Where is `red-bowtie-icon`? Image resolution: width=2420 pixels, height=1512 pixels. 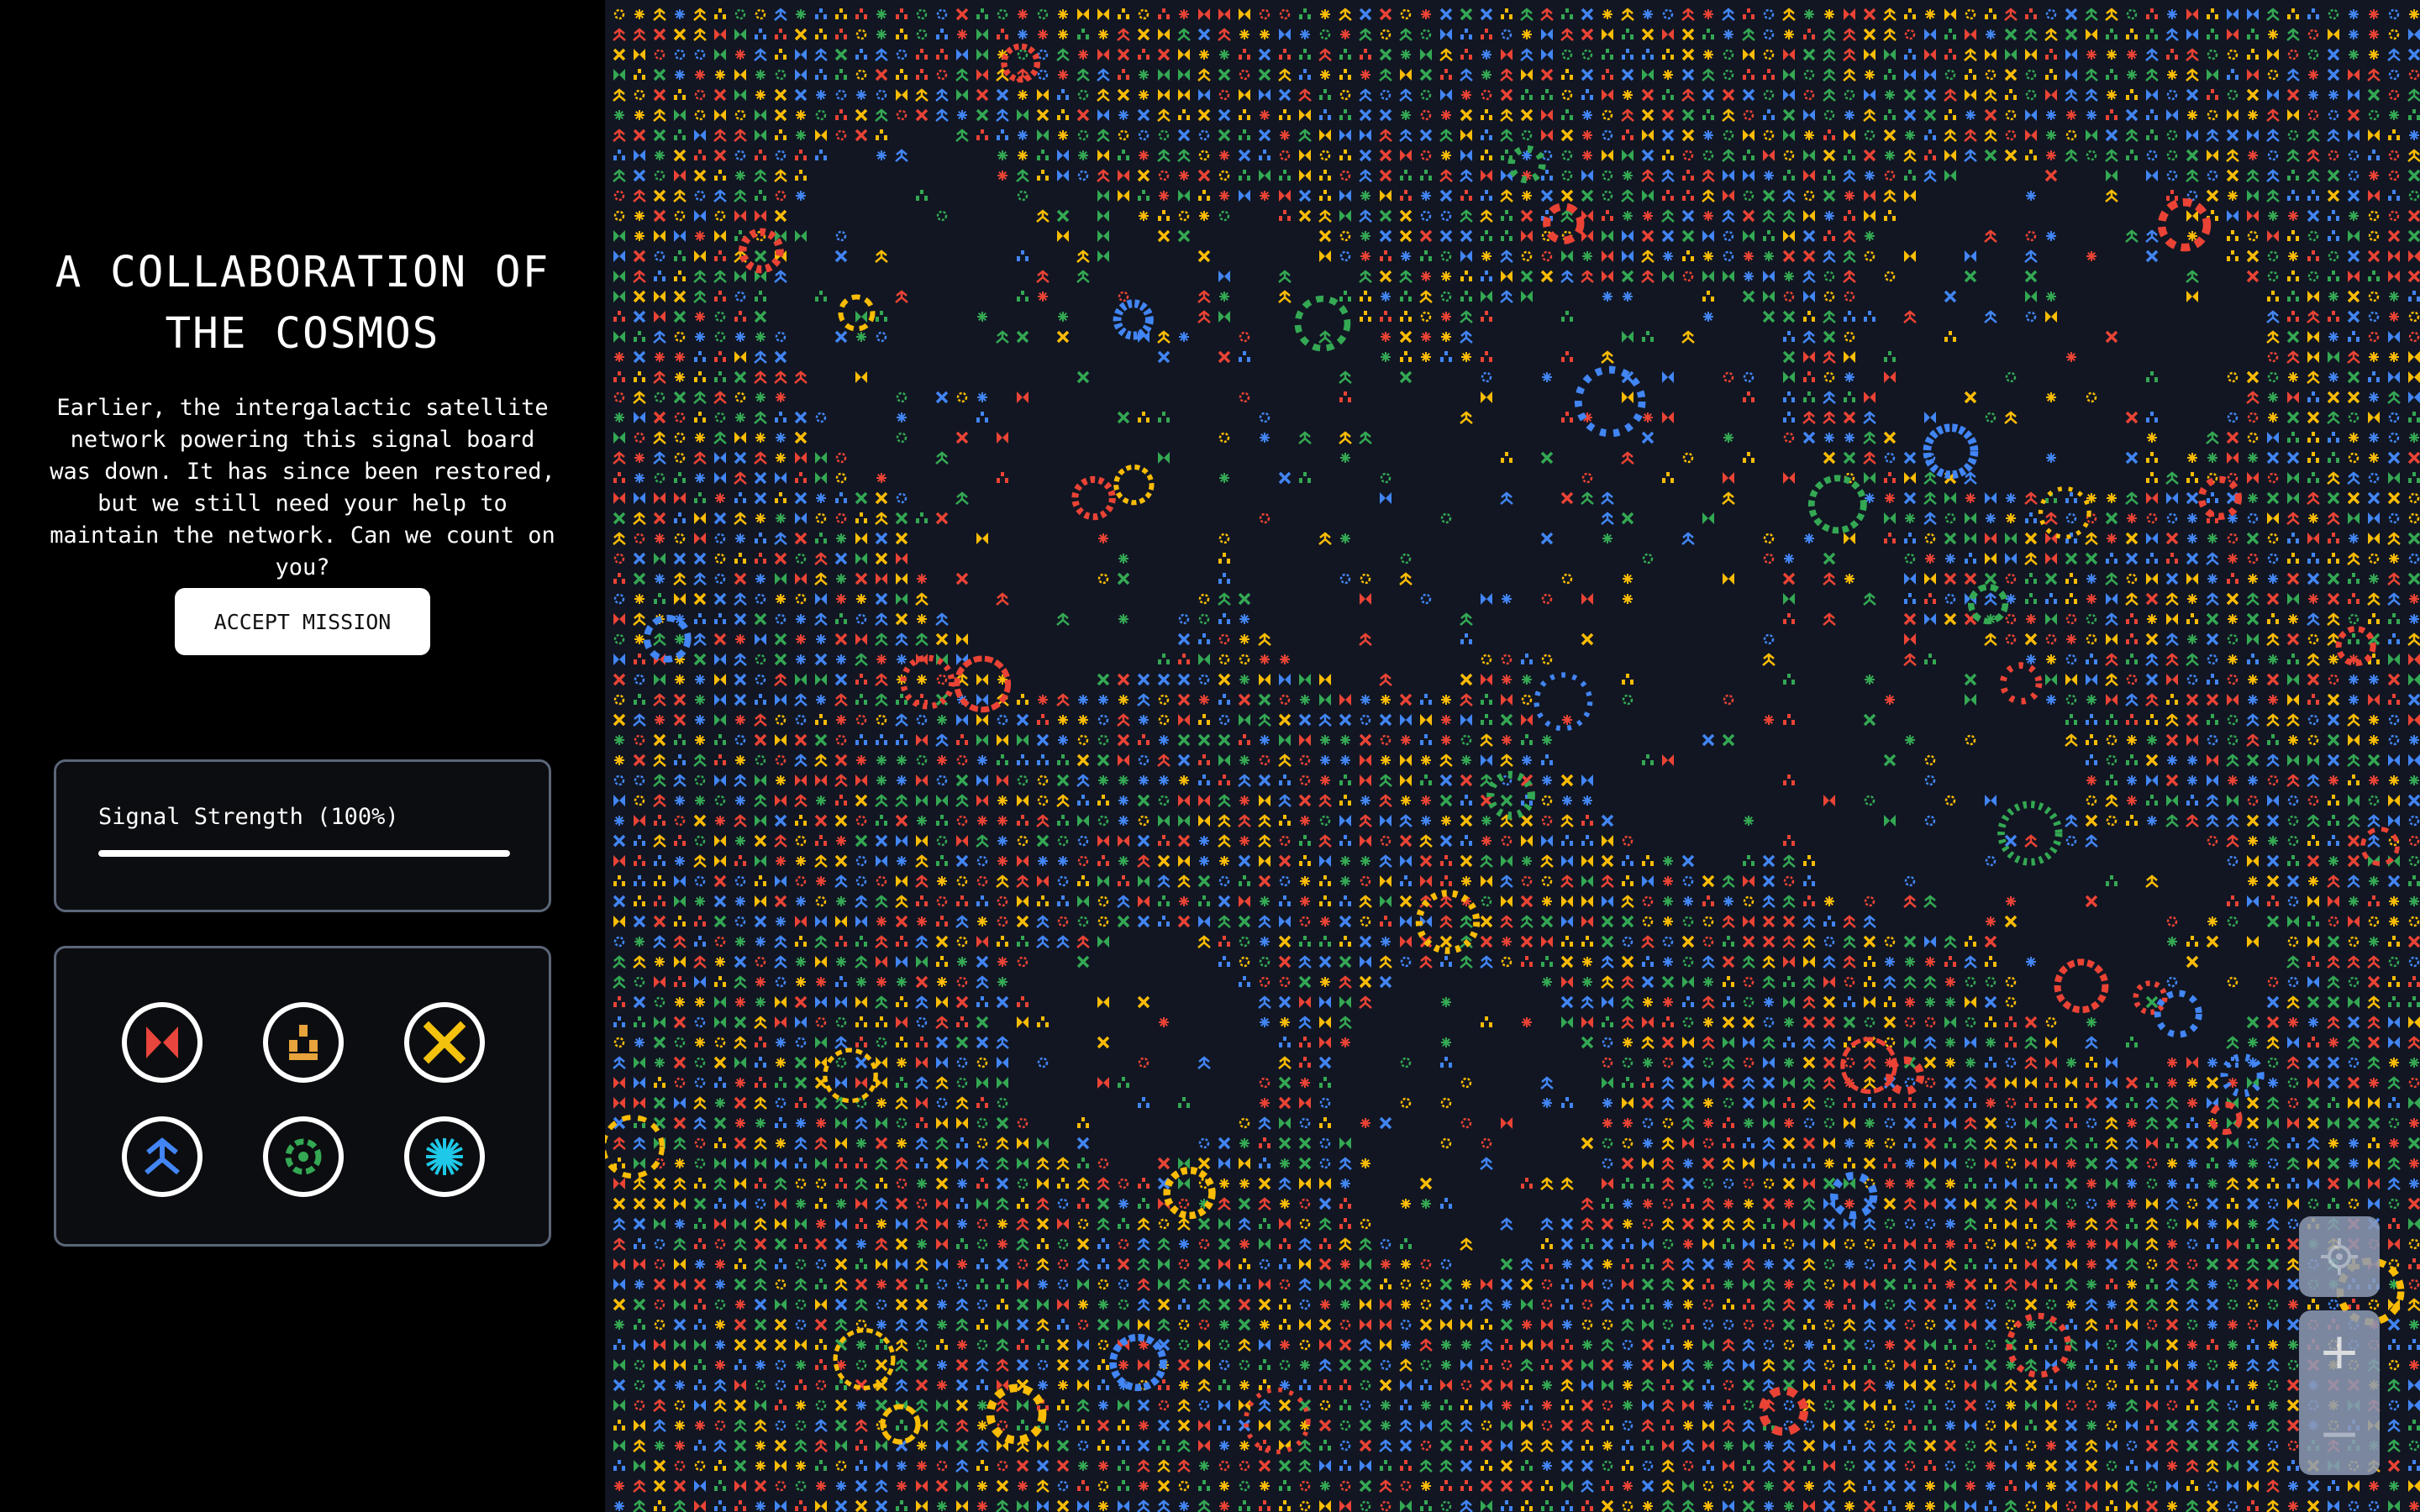
red-bowtie-icon is located at coordinates (162, 1042).